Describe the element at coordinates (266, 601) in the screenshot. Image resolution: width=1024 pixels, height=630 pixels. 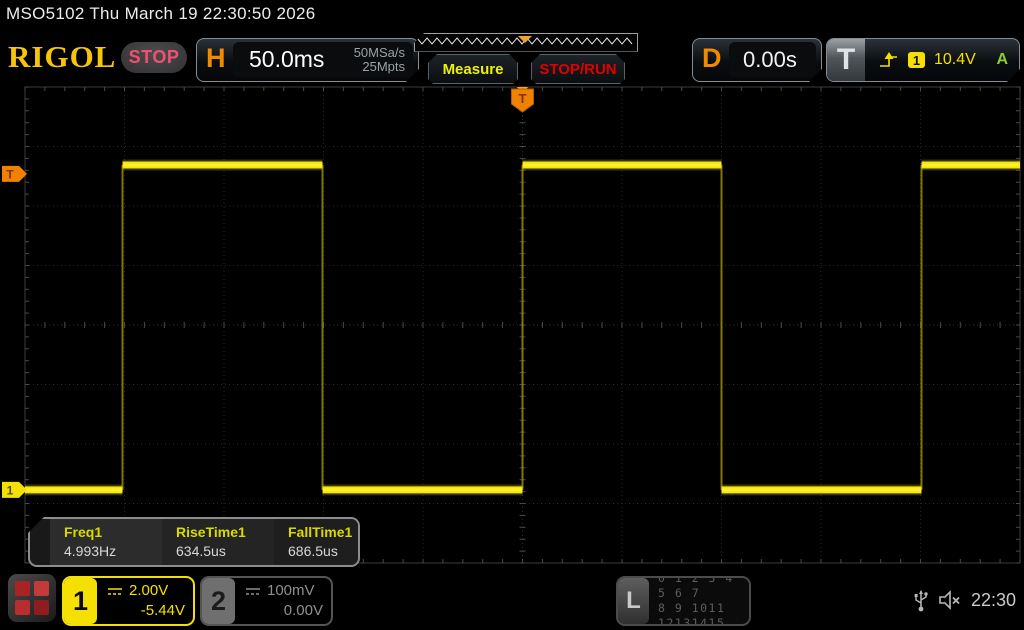
I see `channel2-status: 2 100mV 0.00V` at that location.